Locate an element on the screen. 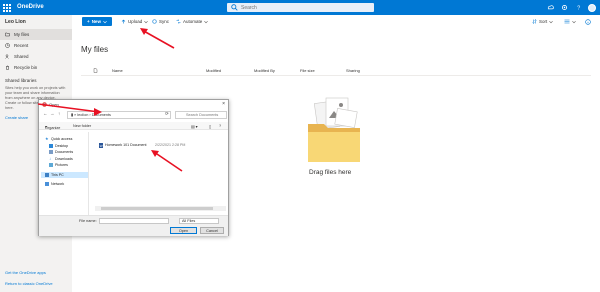  new-button-label: New is located at coordinates (96, 21).